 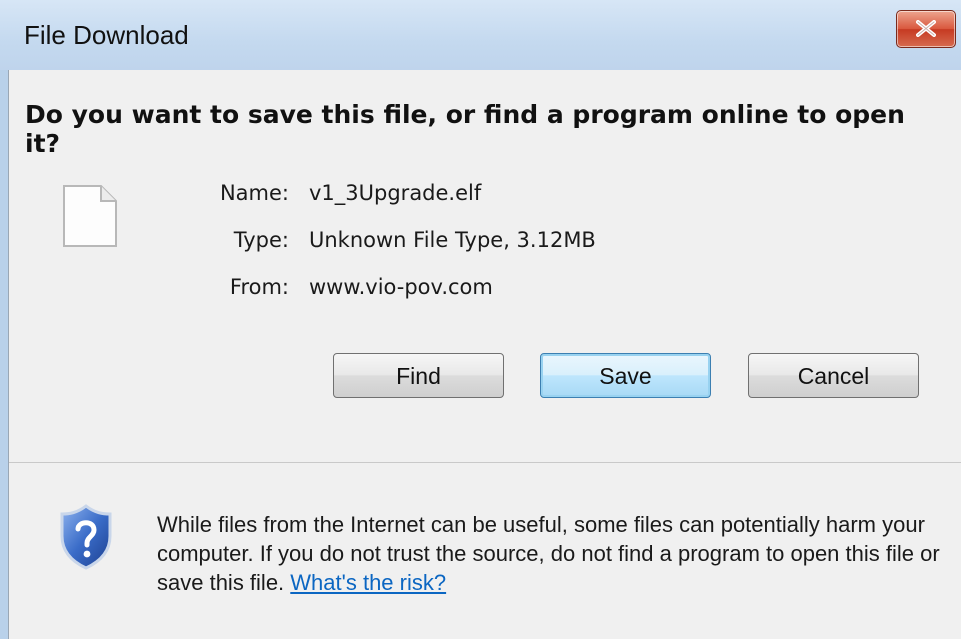 What do you see at coordinates (254, 193) in the screenshot?
I see `name-label: Name:` at bounding box center [254, 193].